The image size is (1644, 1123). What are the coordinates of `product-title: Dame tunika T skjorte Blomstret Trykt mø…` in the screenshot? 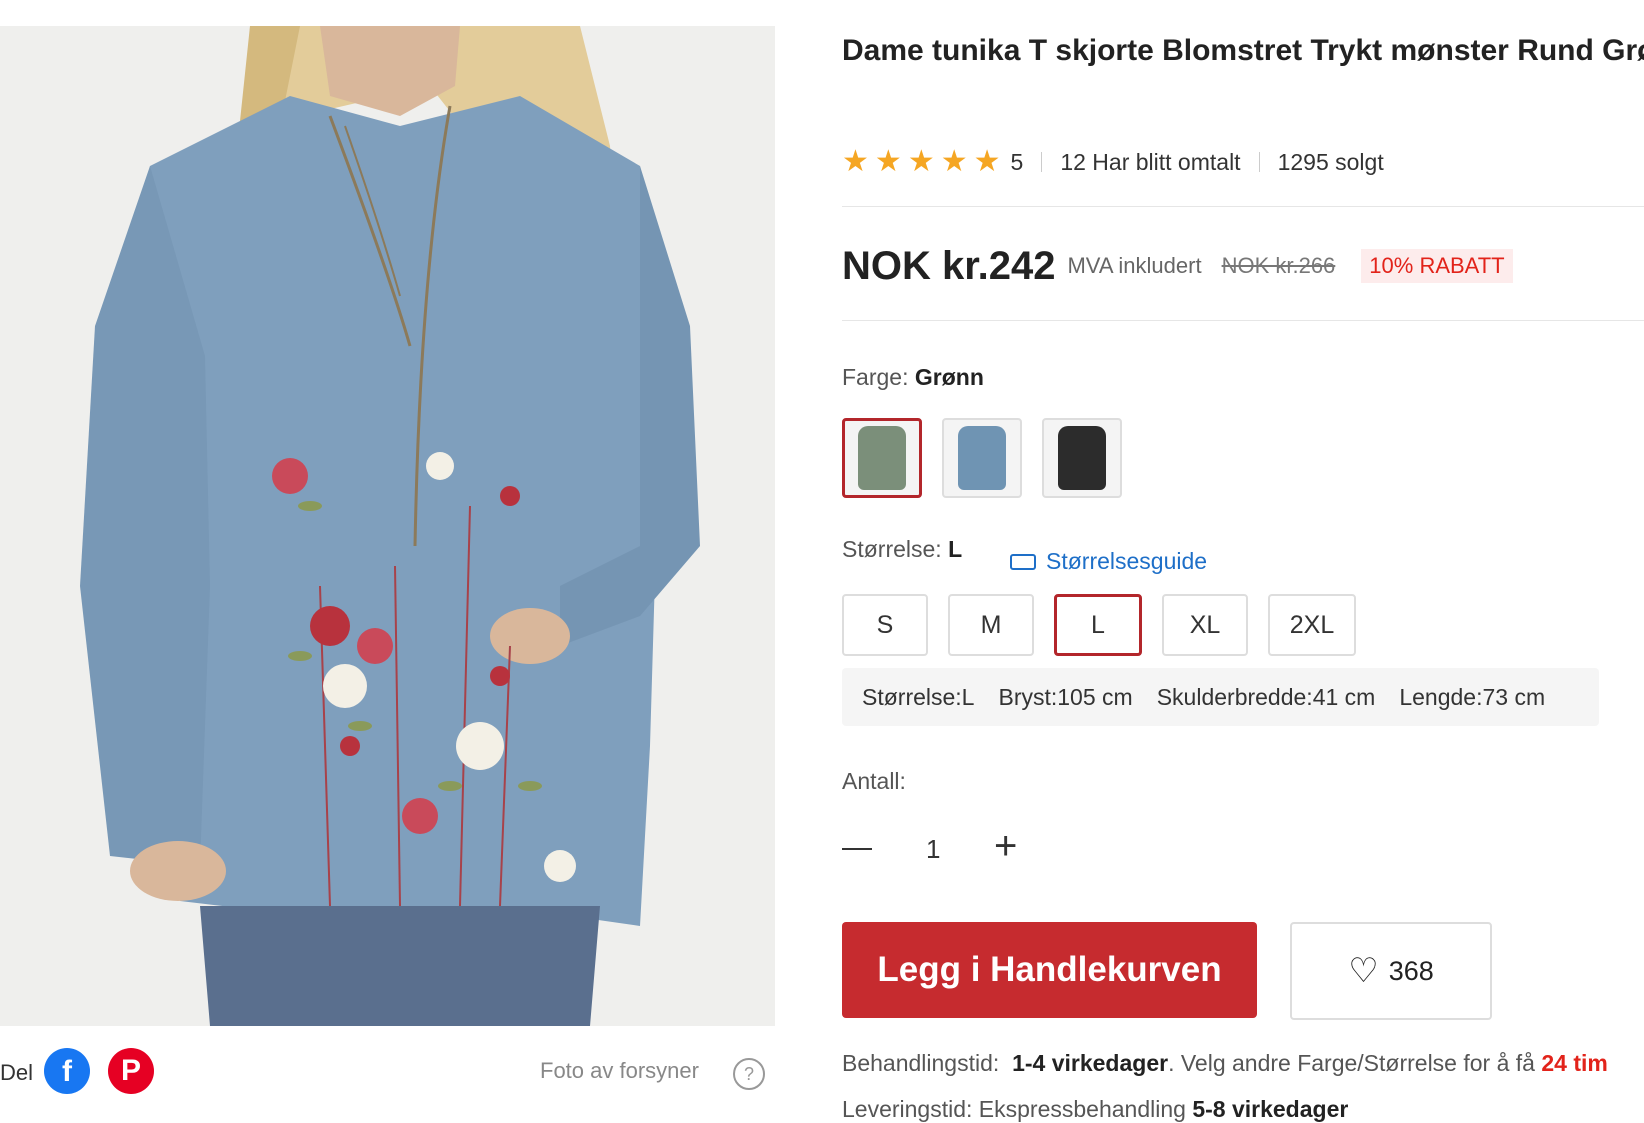 It's located at (1243, 51).